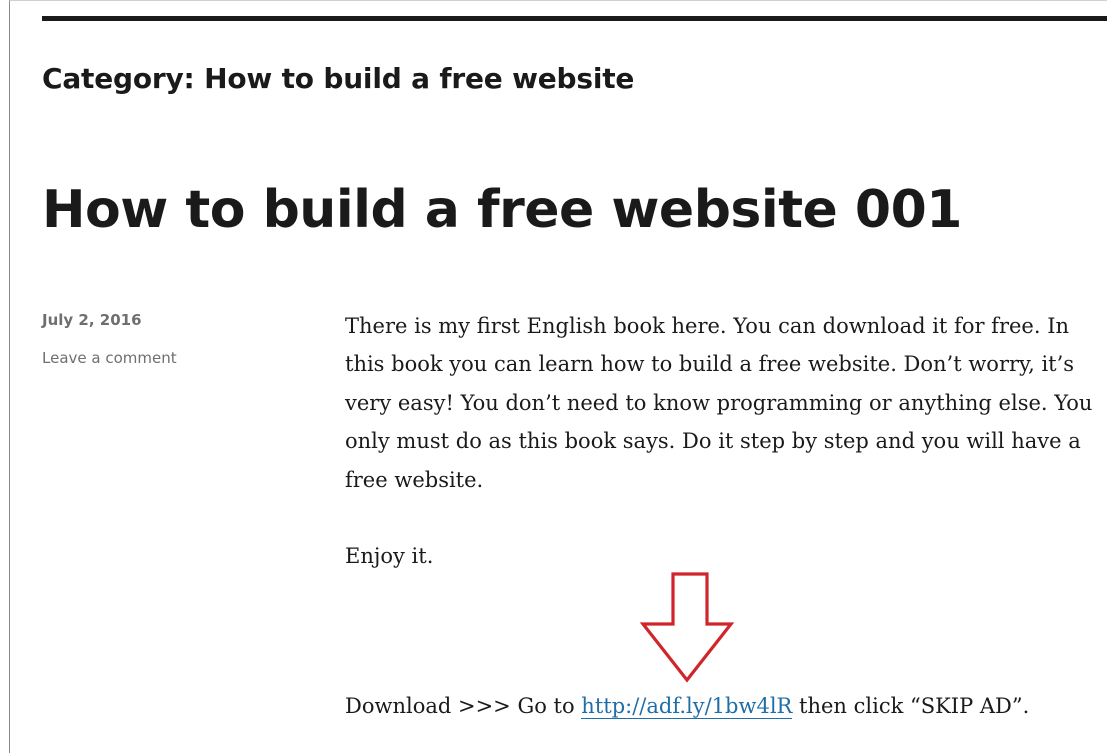 The width and height of the screenshot is (1107, 753). Describe the element at coordinates (687, 627) in the screenshot. I see `down-arrow-icon` at that location.